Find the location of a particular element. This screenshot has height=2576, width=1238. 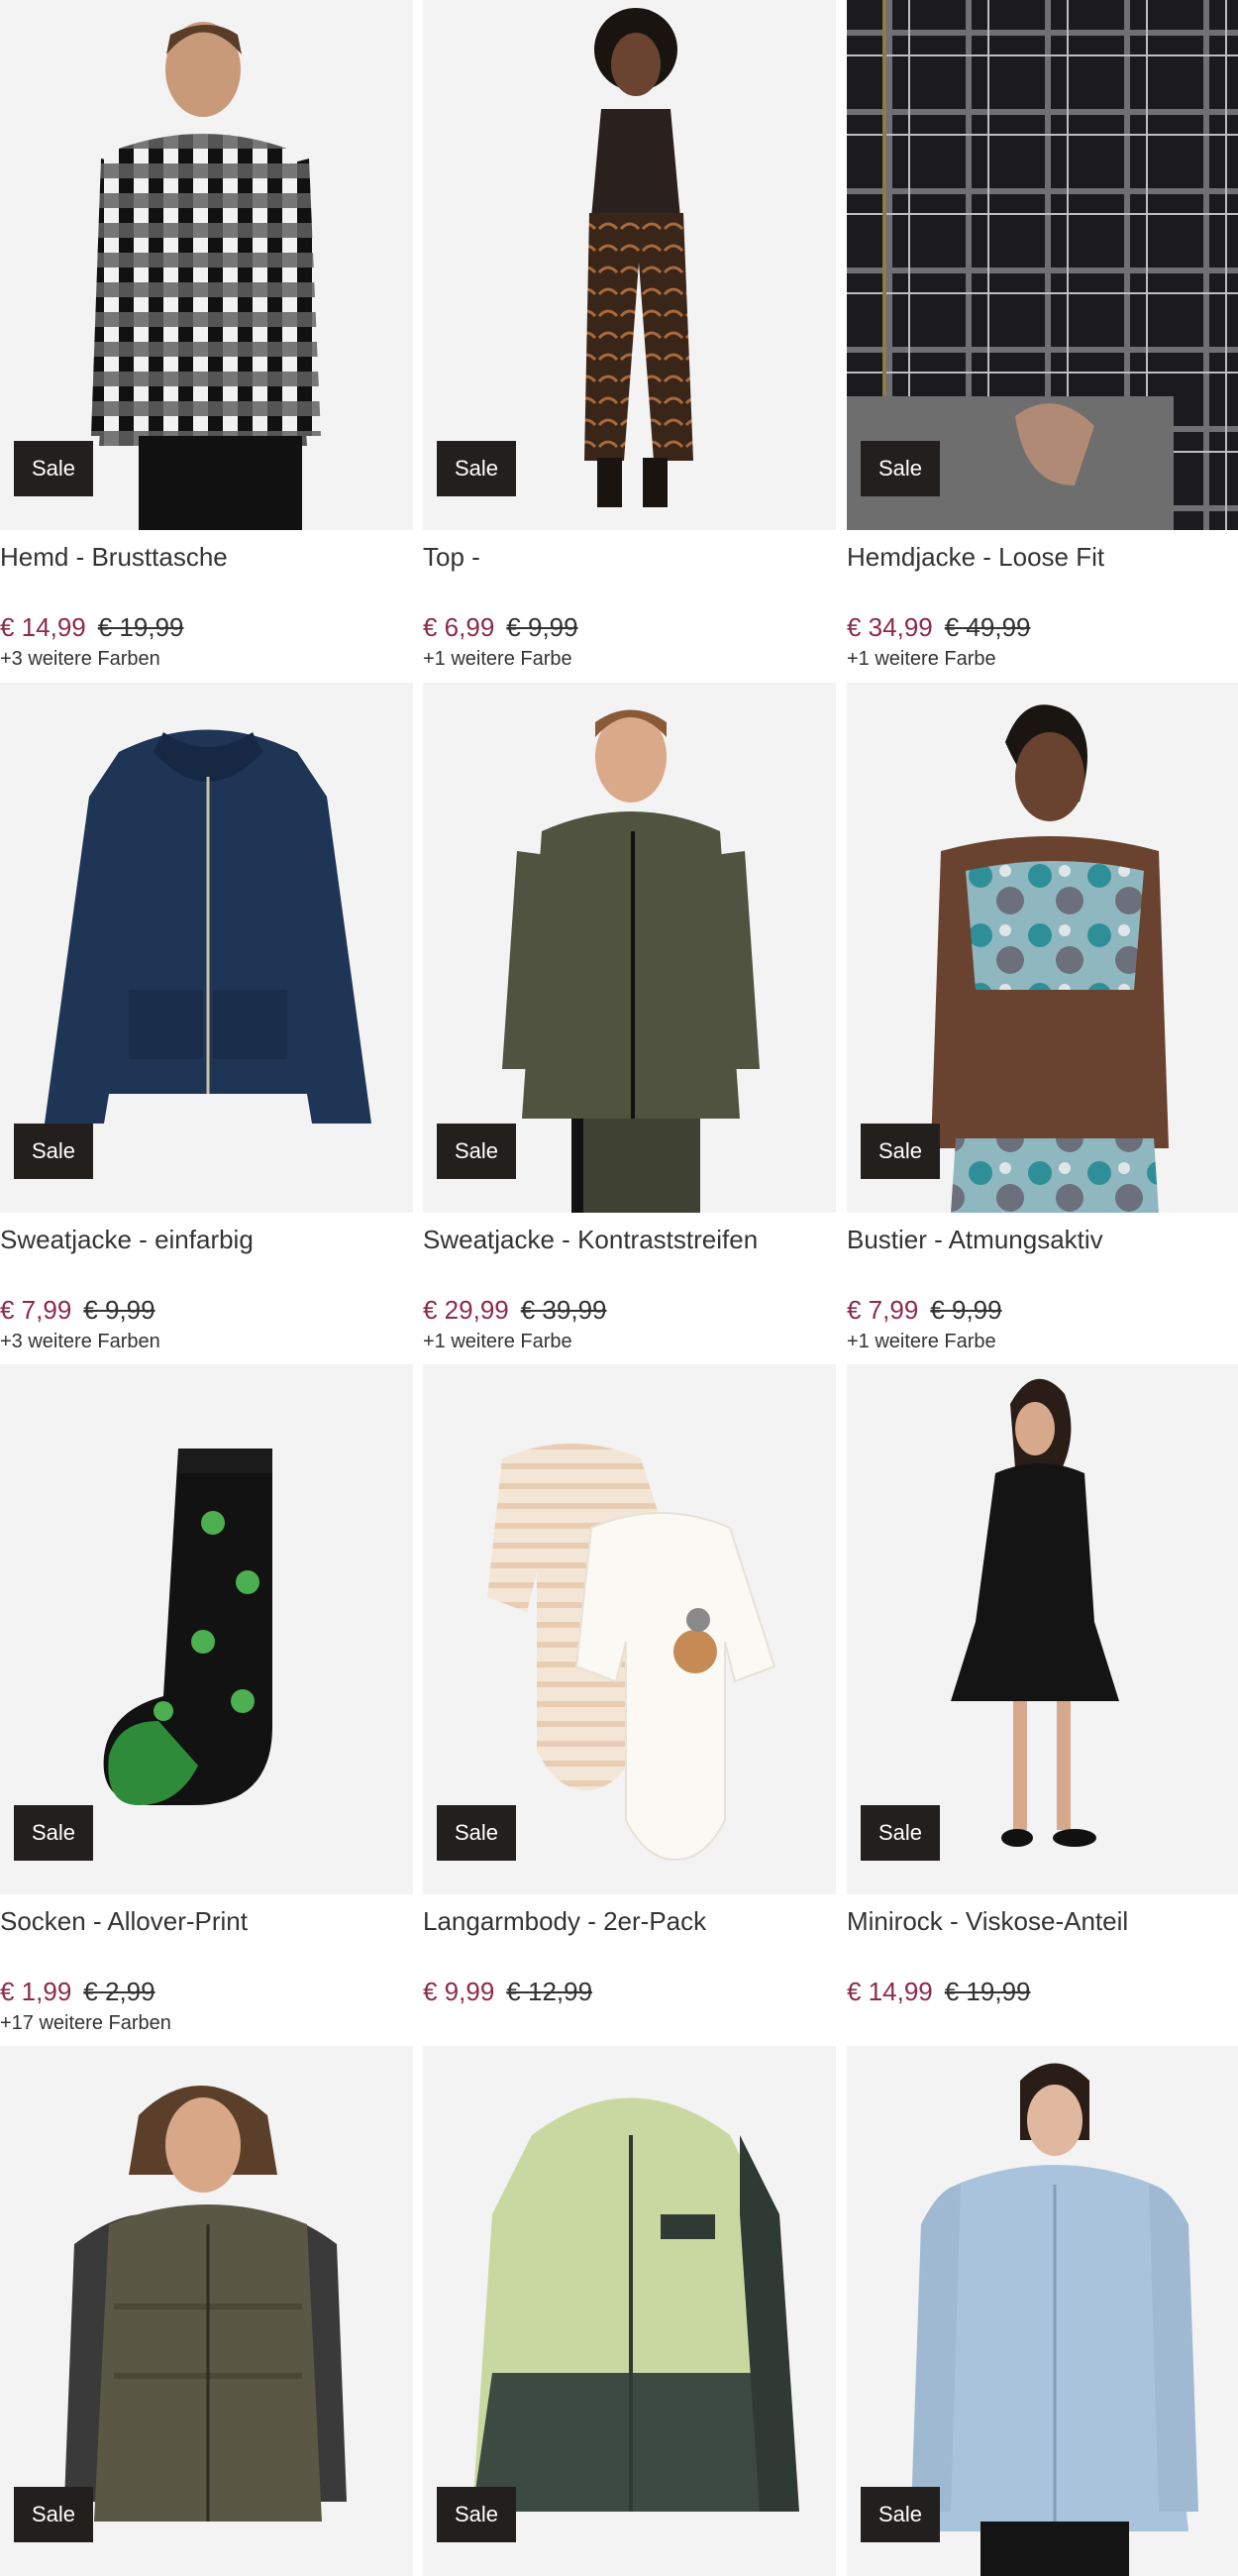

more-colors-note: +17 weitere Farben is located at coordinates (206, 2023).